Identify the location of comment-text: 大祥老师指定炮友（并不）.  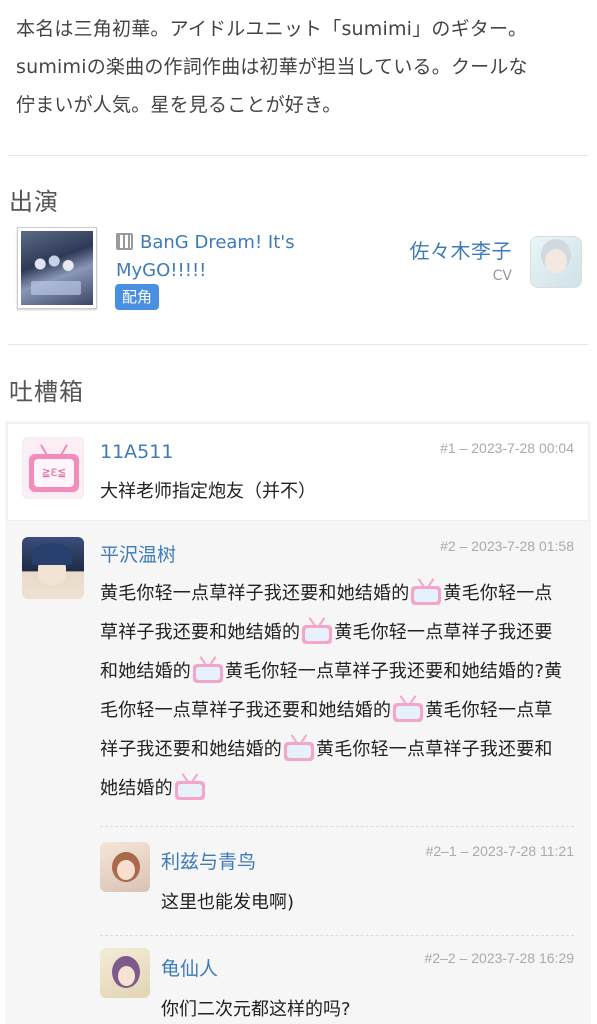
(208, 491).